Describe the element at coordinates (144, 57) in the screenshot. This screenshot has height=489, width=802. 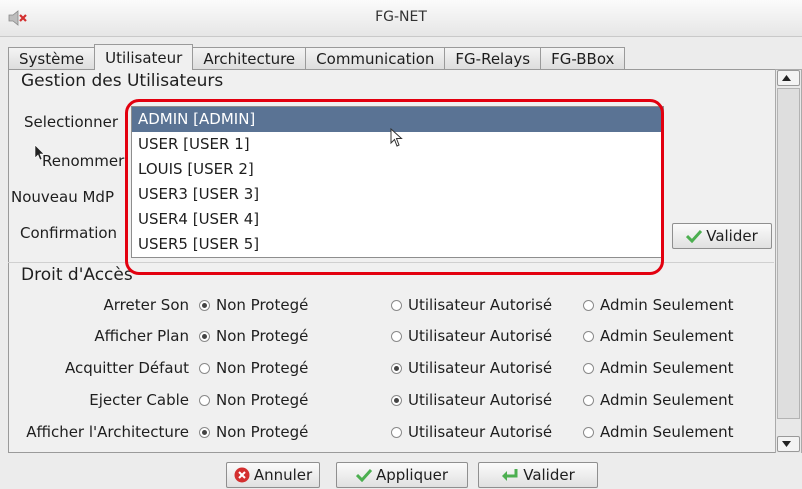
I see `tab-utilisateur: Utilisateur` at that location.